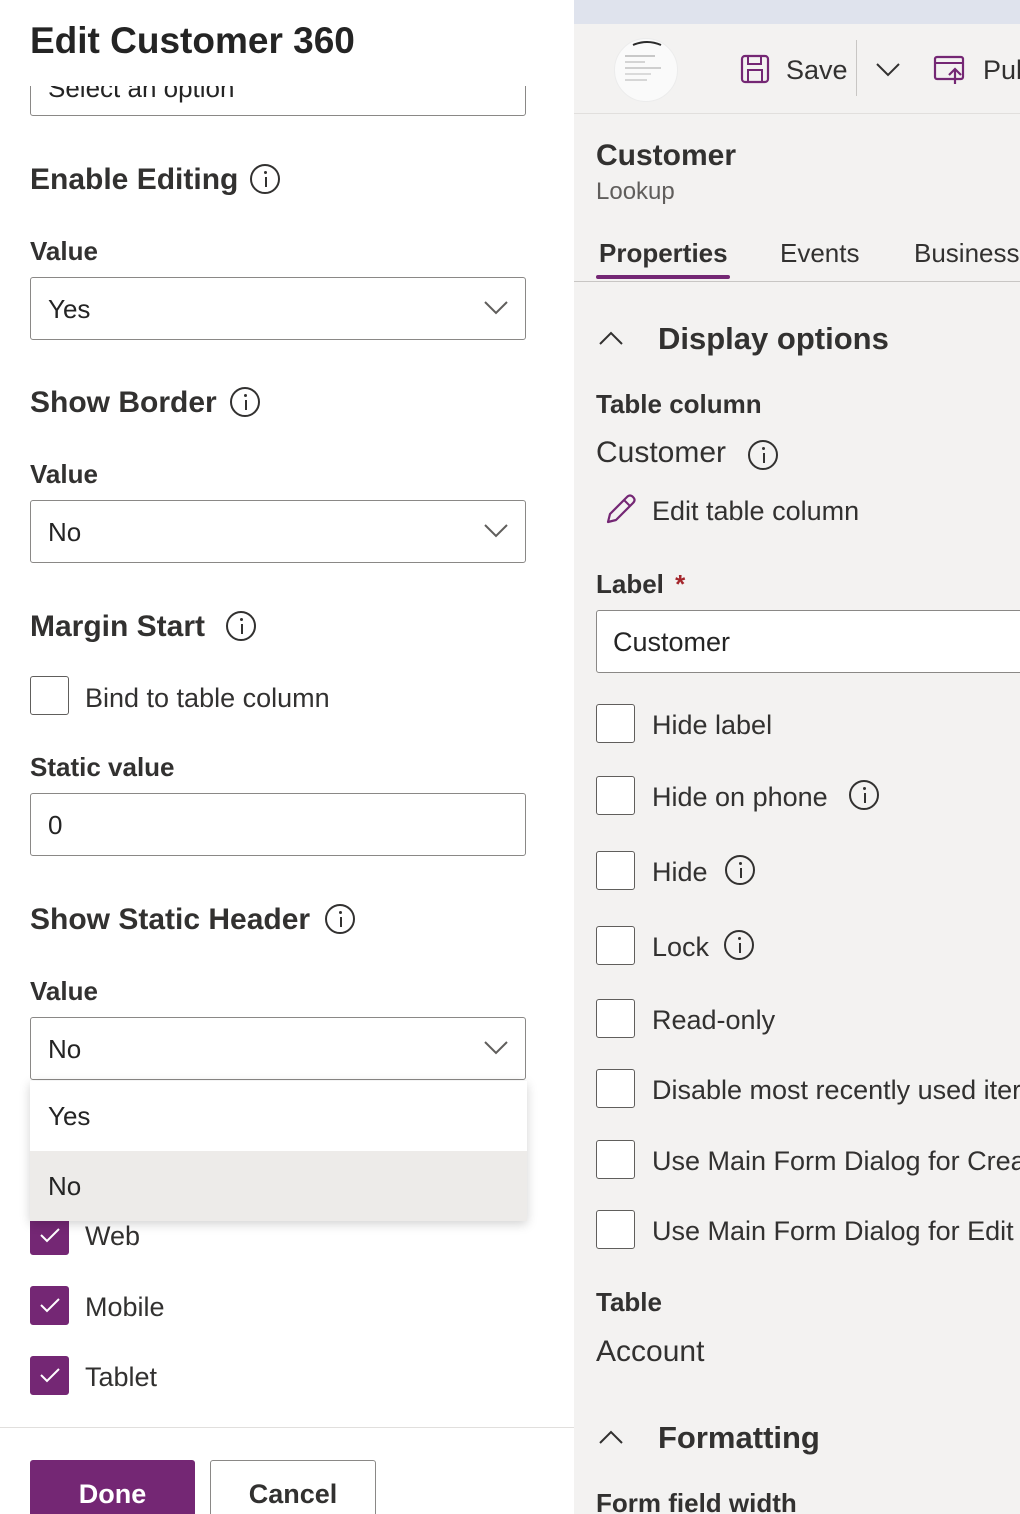  I want to click on done-button: Done, so click(112, 1487).